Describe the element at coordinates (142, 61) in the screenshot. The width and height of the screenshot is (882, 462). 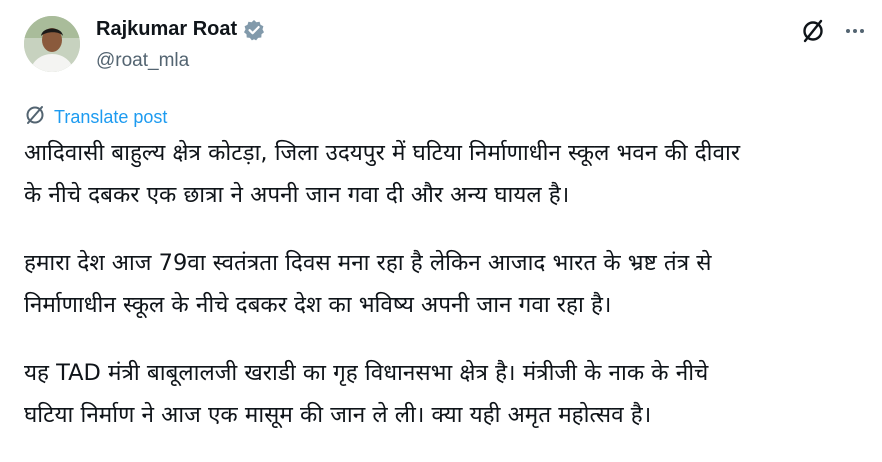
I see `author-handle: @roat_mla` at that location.